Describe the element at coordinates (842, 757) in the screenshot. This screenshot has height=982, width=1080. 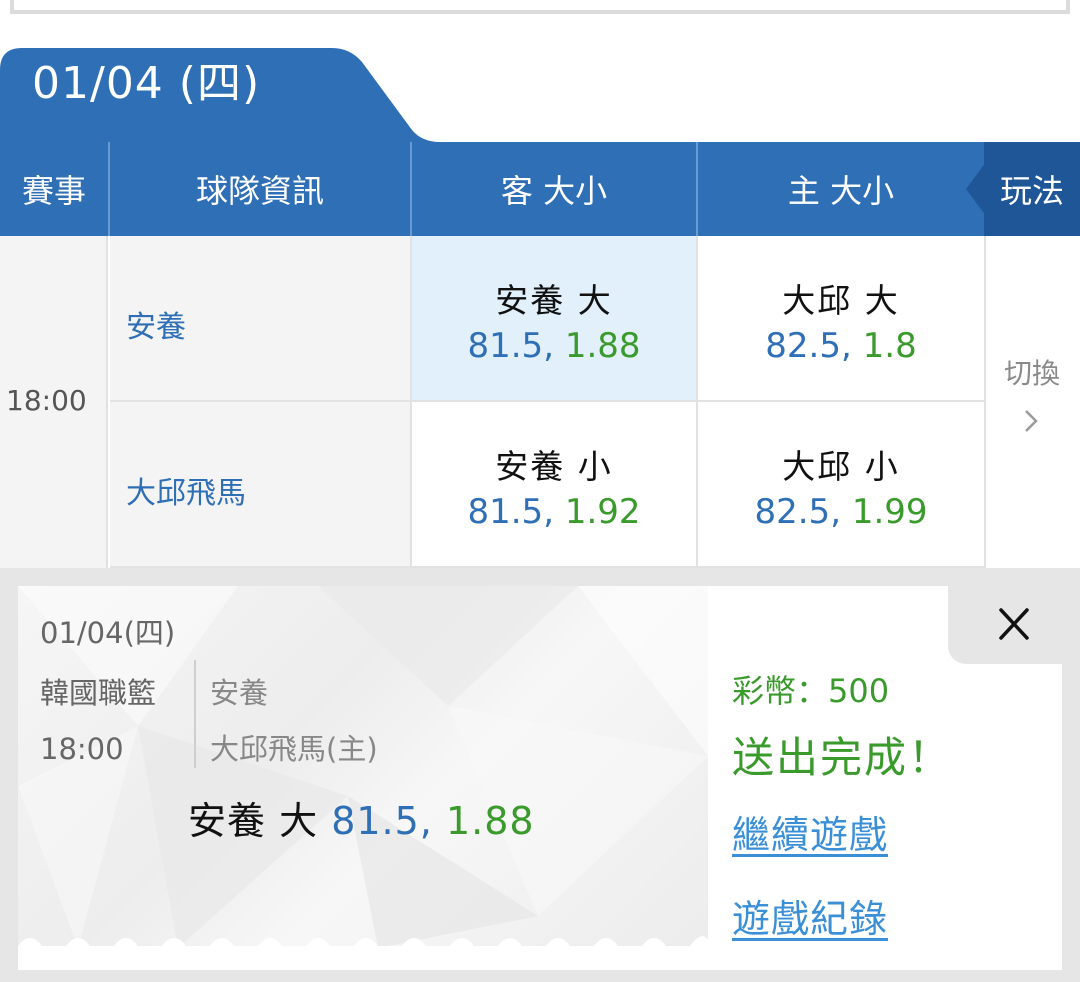
I see `submit-status: 送出完成！` at that location.